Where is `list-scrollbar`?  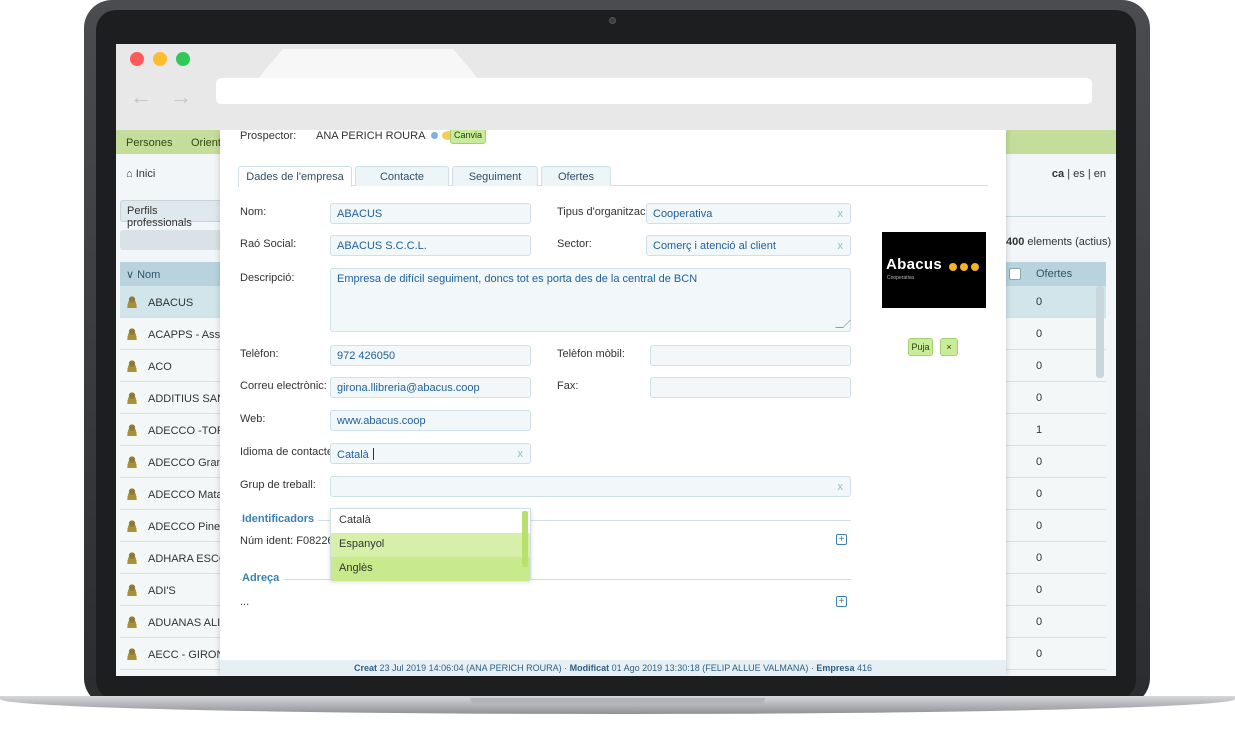 list-scrollbar is located at coordinates (1100, 332).